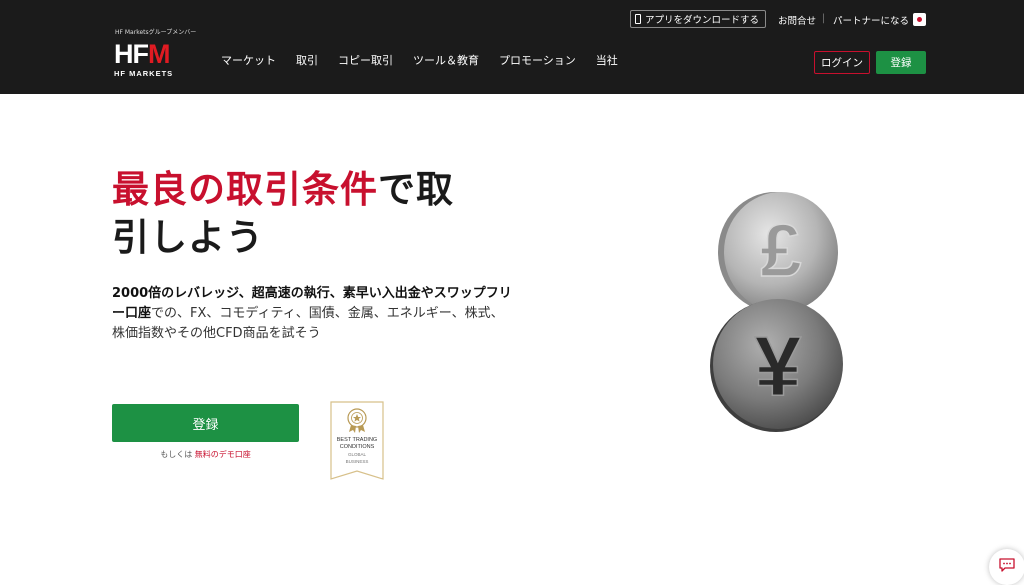 Image resolution: width=1024 pixels, height=585 pixels. I want to click on main-nav: マーケット 取引 コピー取引 ツール＆教育 プロモーション 当社, so click(419, 60).